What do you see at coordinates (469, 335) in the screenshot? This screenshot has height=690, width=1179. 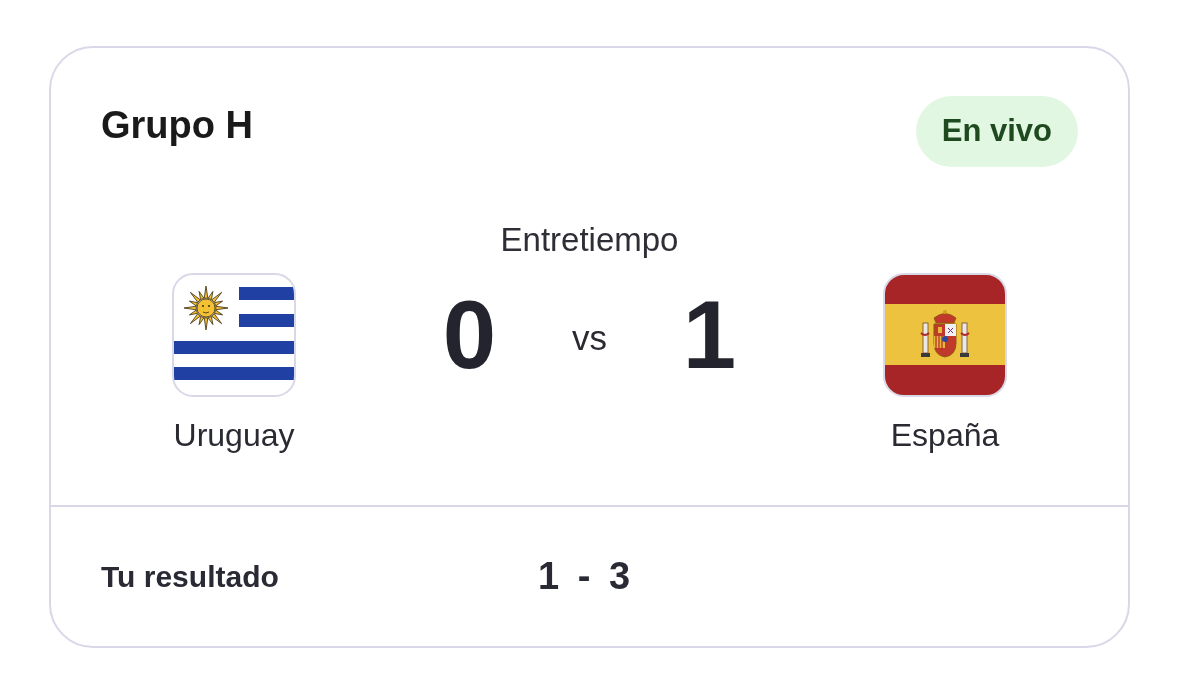 I see `score: 0` at bounding box center [469, 335].